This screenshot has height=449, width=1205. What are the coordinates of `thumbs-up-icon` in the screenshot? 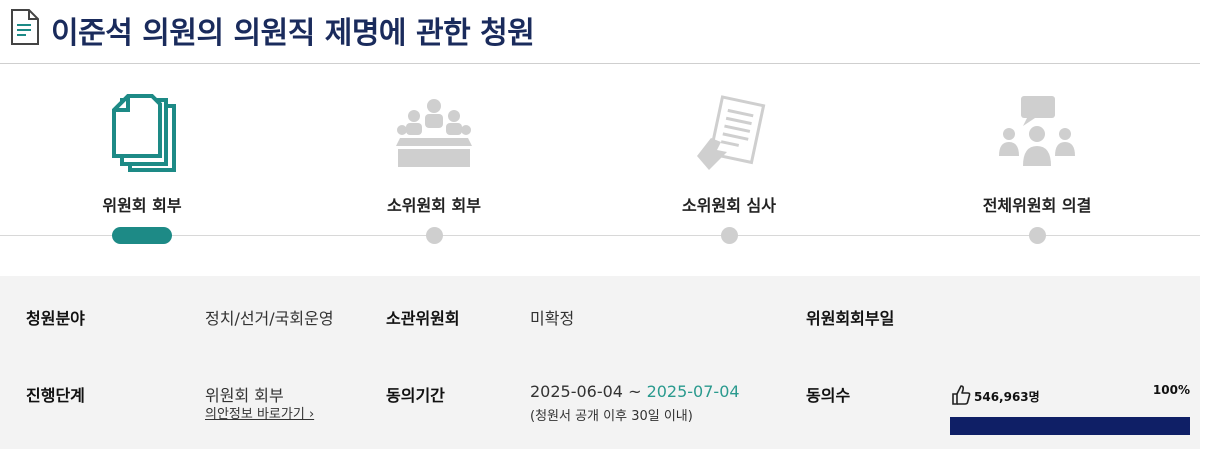 It's located at (961, 395).